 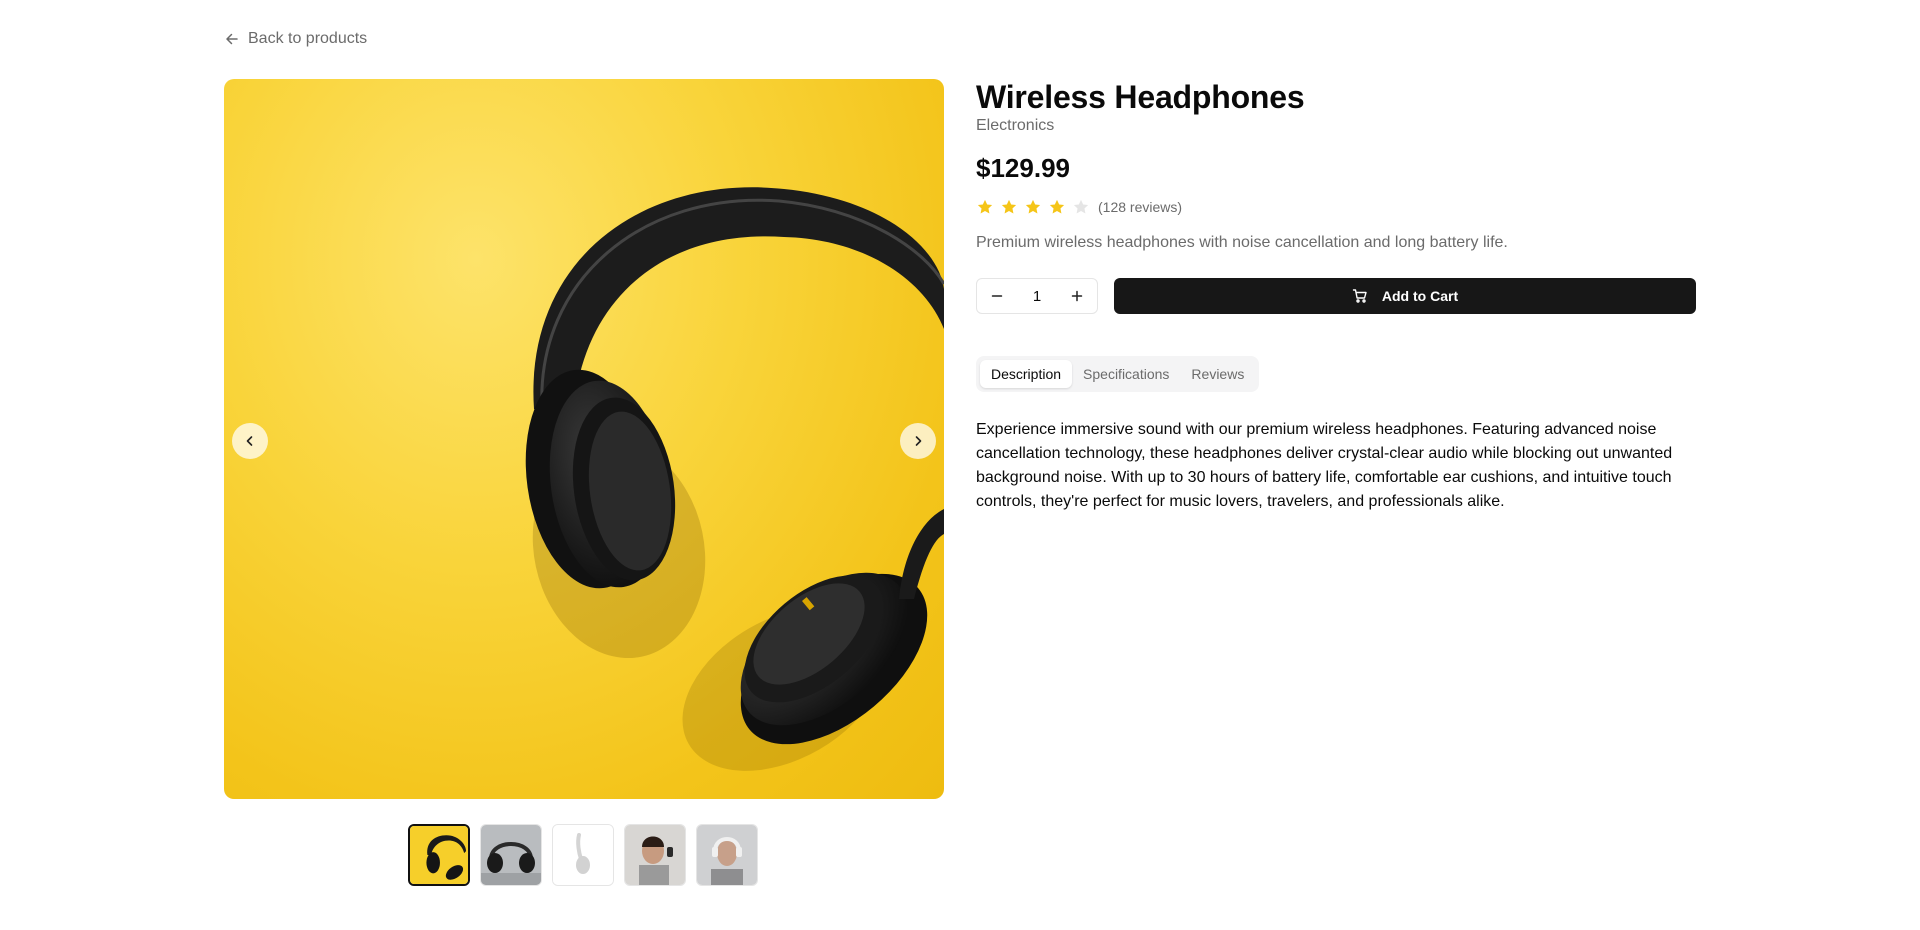 I want to click on headphones-gray-thumbnail, so click(x=511, y=855).